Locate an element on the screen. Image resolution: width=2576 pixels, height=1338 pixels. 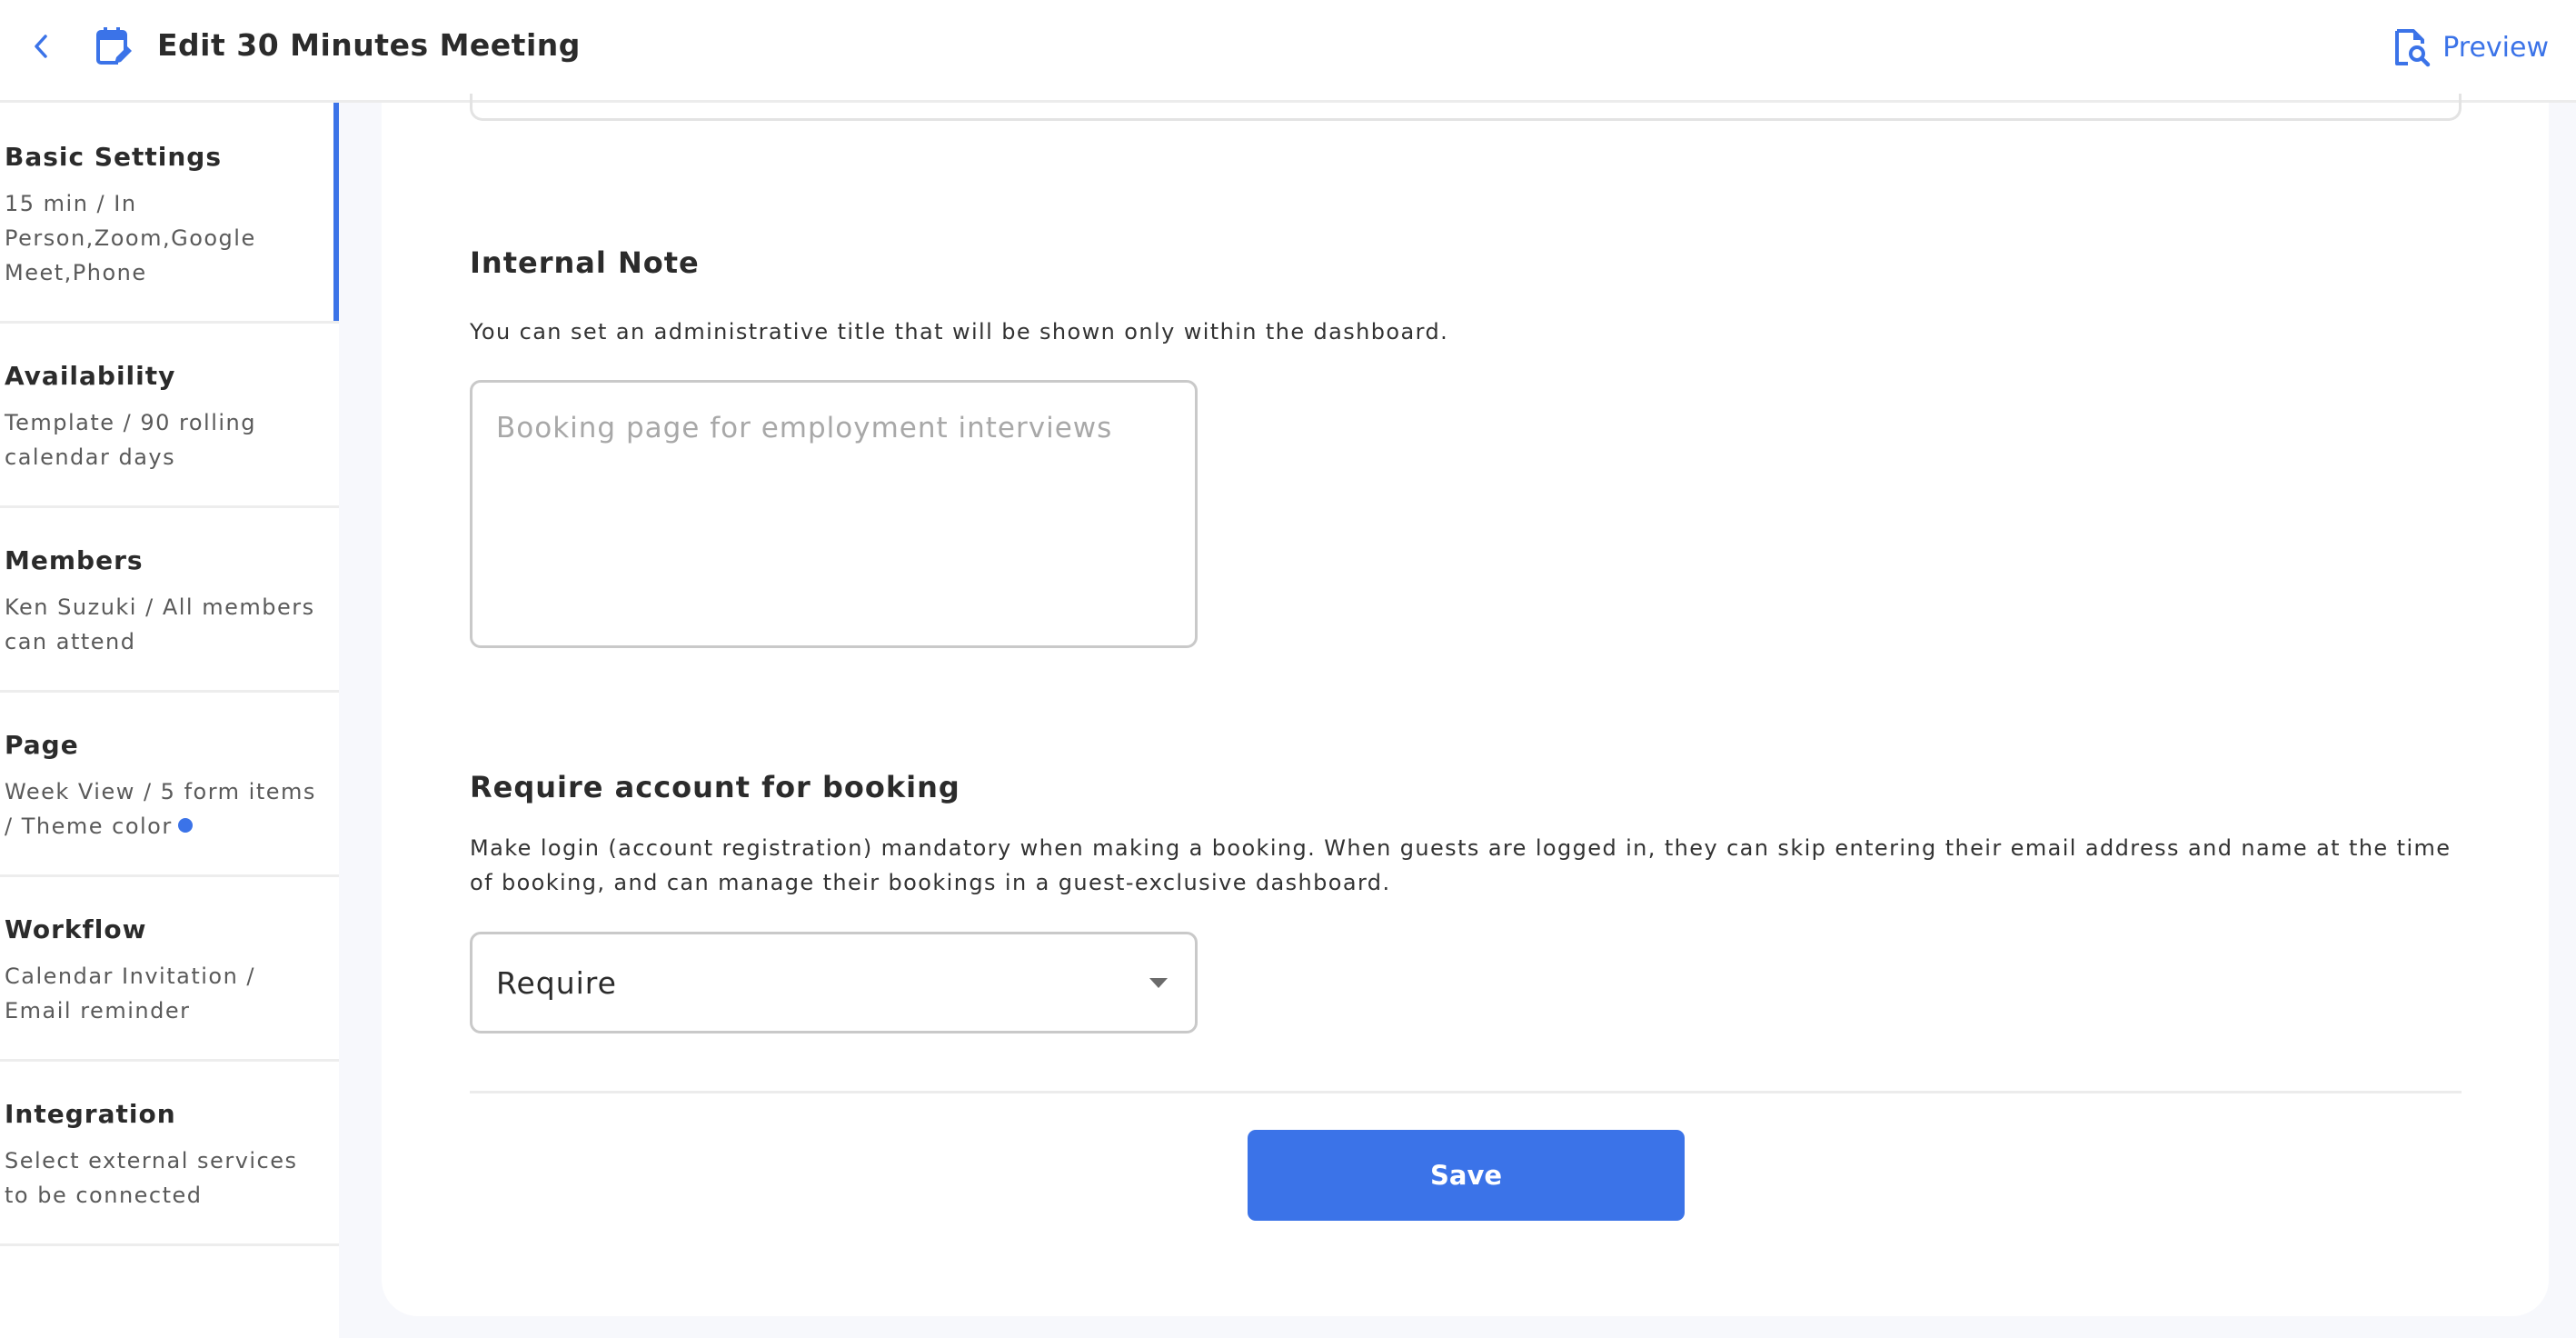
internal-note-title: Internal Note is located at coordinates (585, 262).